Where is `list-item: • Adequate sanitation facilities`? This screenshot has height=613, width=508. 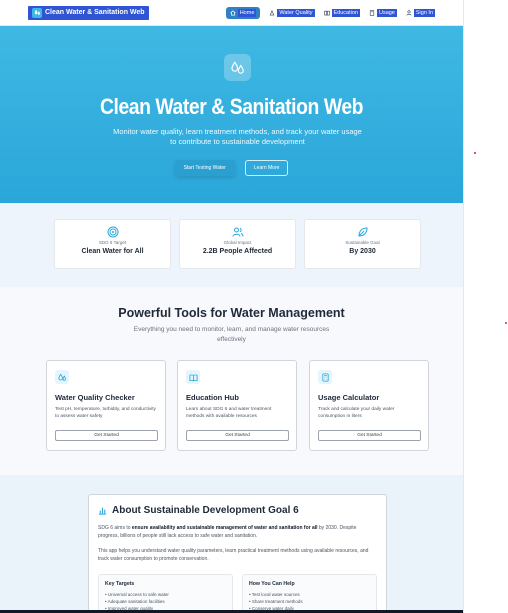 list-item: • Adequate sanitation facilities is located at coordinates (135, 601).